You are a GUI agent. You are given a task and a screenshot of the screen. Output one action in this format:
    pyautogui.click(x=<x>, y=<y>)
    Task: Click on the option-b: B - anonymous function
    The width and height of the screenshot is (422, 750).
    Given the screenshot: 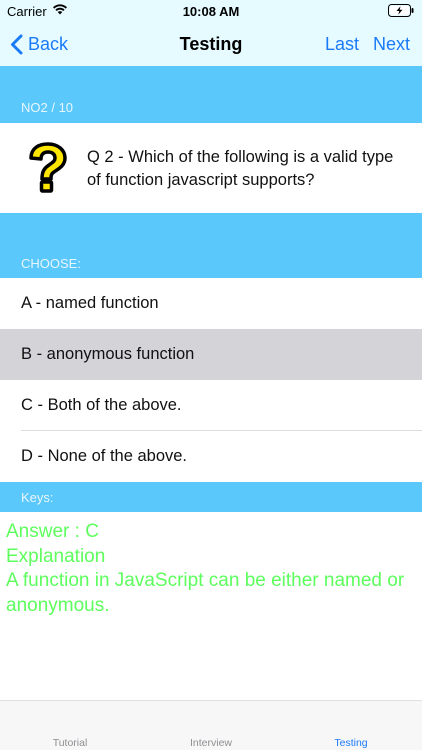 What is the action you would take?
    pyautogui.click(x=211, y=354)
    